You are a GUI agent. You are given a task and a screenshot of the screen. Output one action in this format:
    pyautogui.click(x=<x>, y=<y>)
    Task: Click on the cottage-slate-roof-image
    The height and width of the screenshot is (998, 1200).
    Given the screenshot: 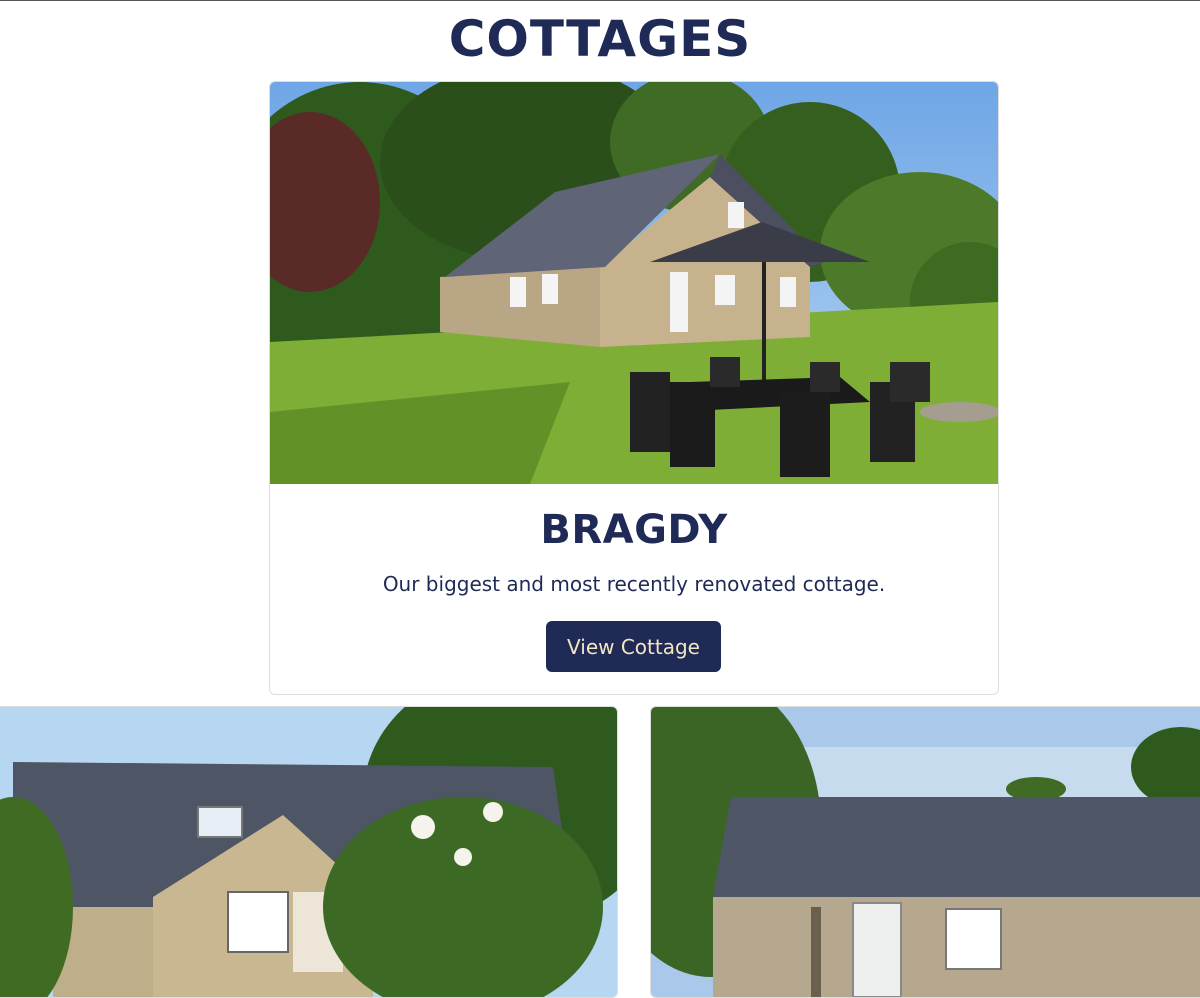 What is the action you would take?
    pyautogui.click(x=308, y=852)
    